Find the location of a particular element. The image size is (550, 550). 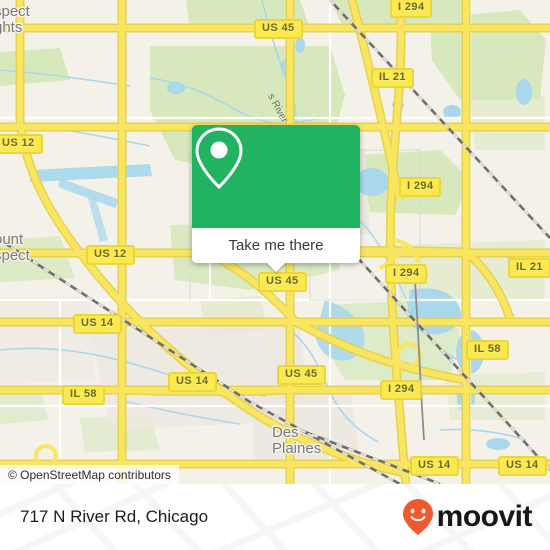

place-label: ount spect is located at coordinates (15, 247).